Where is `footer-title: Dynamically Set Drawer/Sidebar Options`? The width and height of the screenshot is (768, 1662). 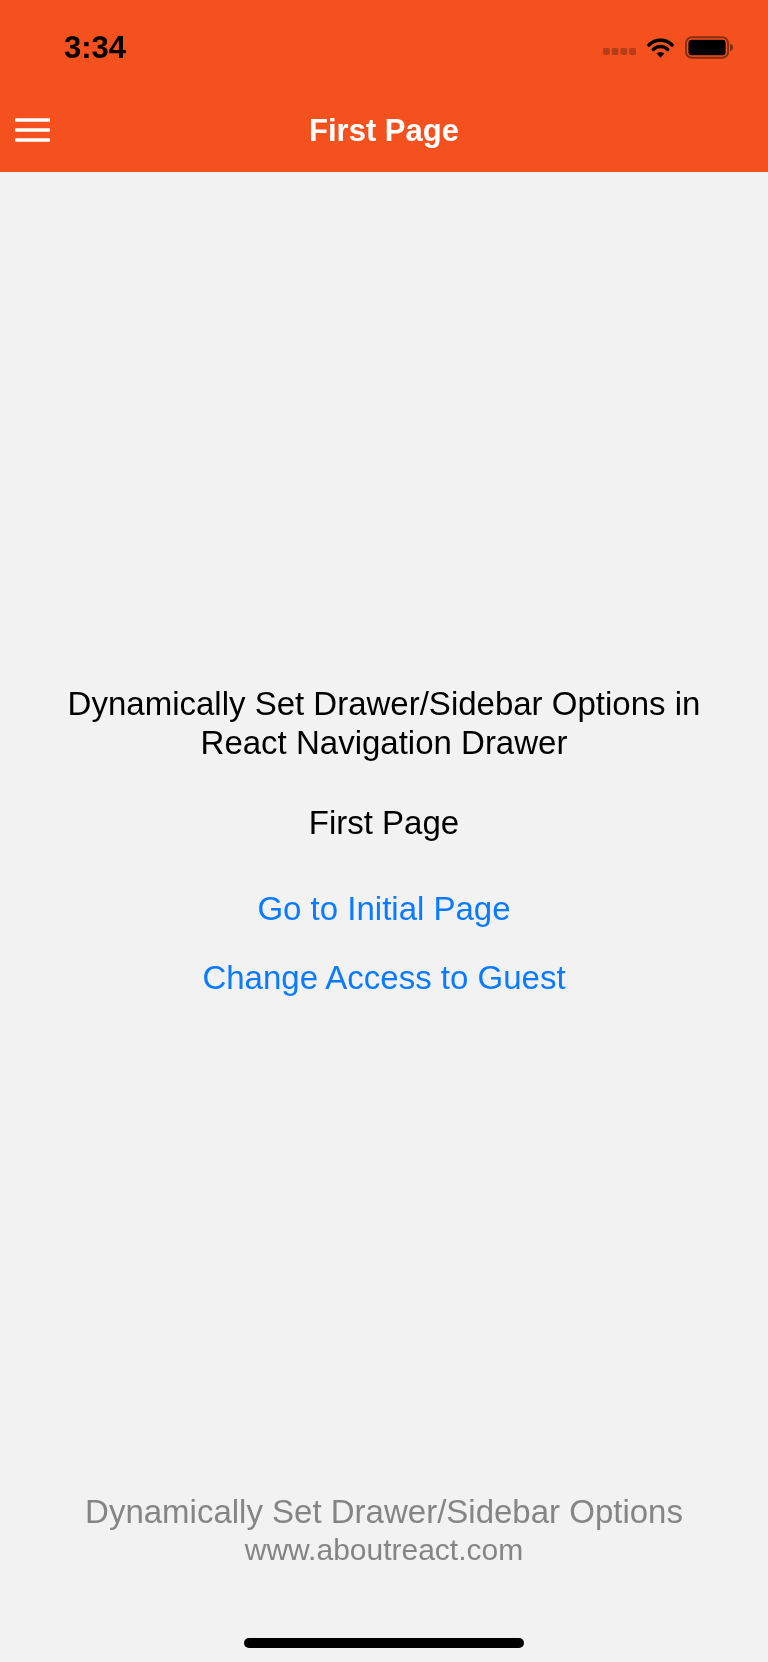 footer-title: Dynamically Set Drawer/Sidebar Options is located at coordinates (384, 1512).